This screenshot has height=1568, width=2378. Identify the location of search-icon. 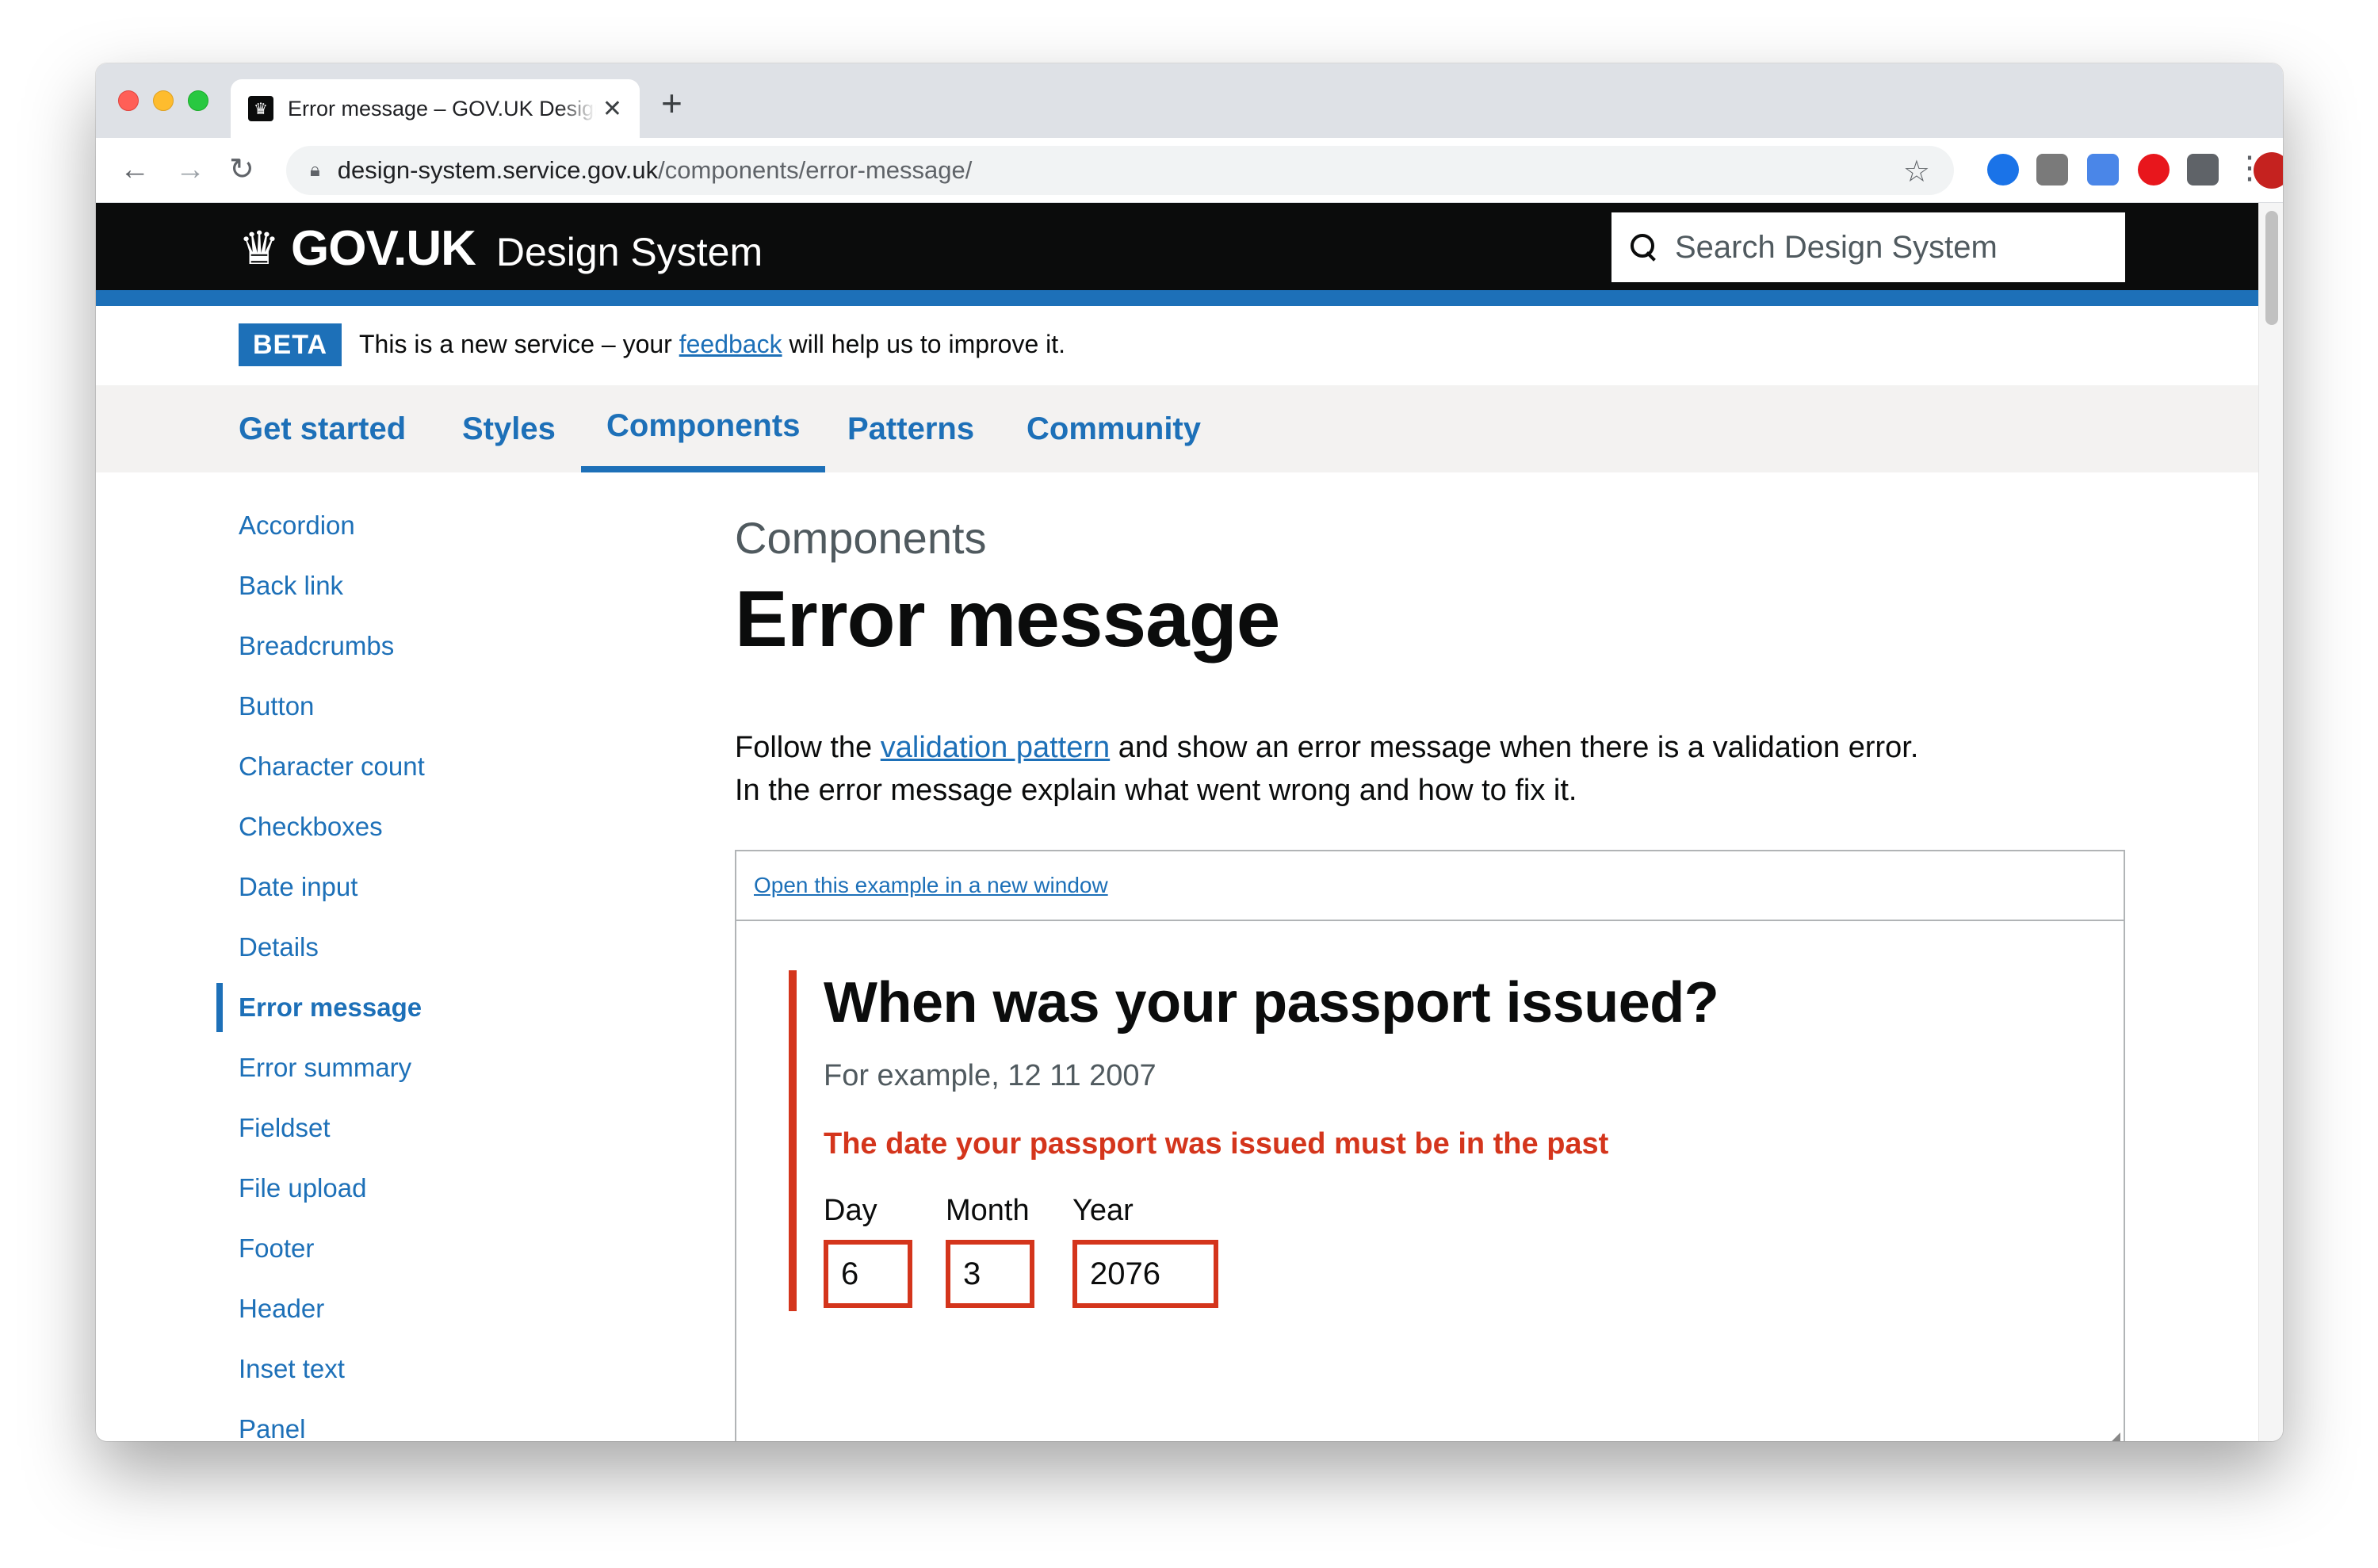
(1644, 248).